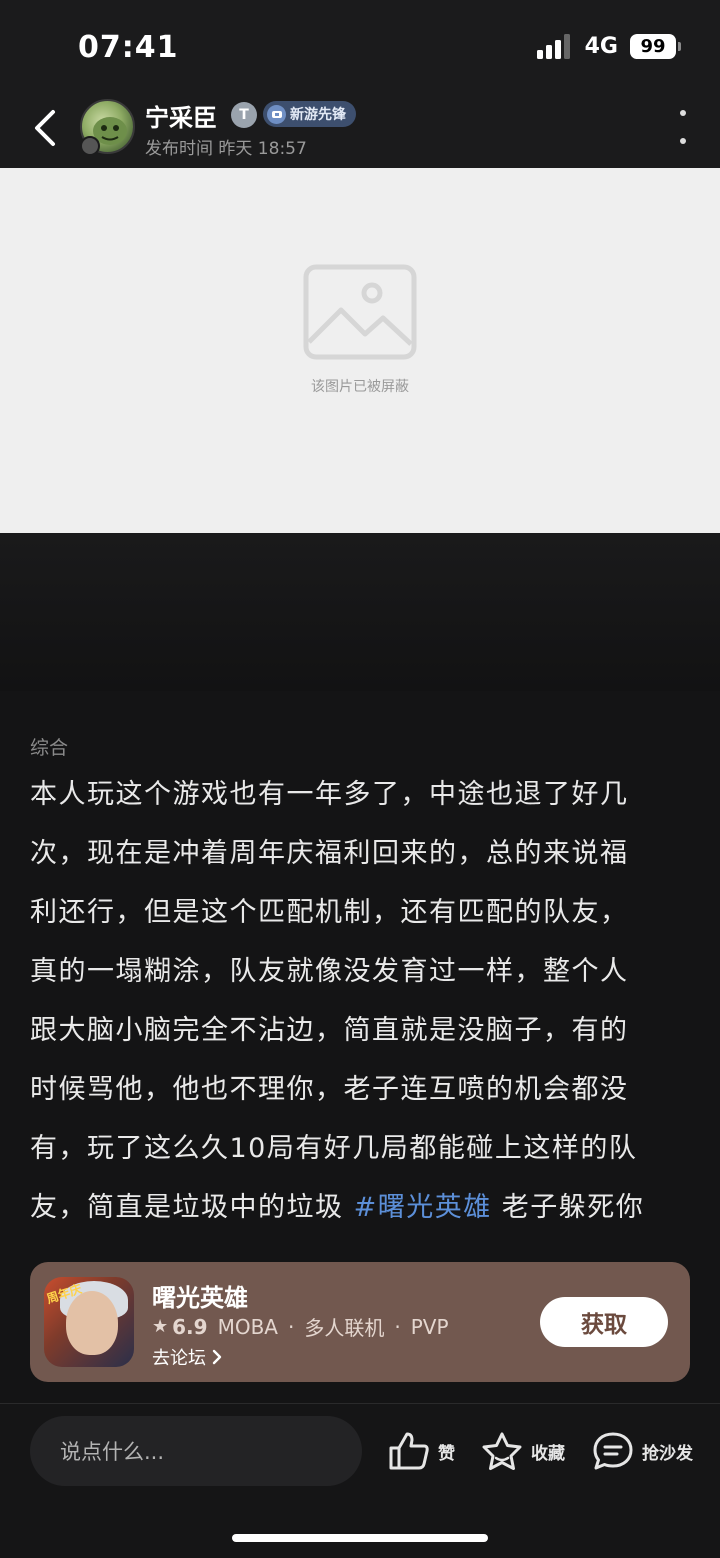 The height and width of the screenshot is (1558, 720). I want to click on post-line: 利还行，但是这个匹配机制，还有匹配的队友，, so click(329, 912).